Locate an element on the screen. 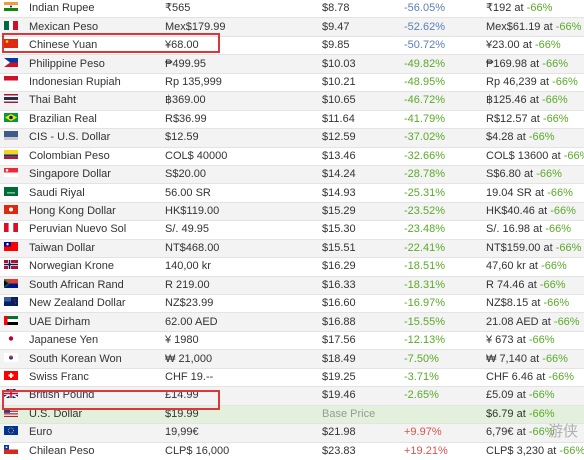 The width and height of the screenshot is (584, 460). currency-name: Japanese Yen is located at coordinates (93, 340).